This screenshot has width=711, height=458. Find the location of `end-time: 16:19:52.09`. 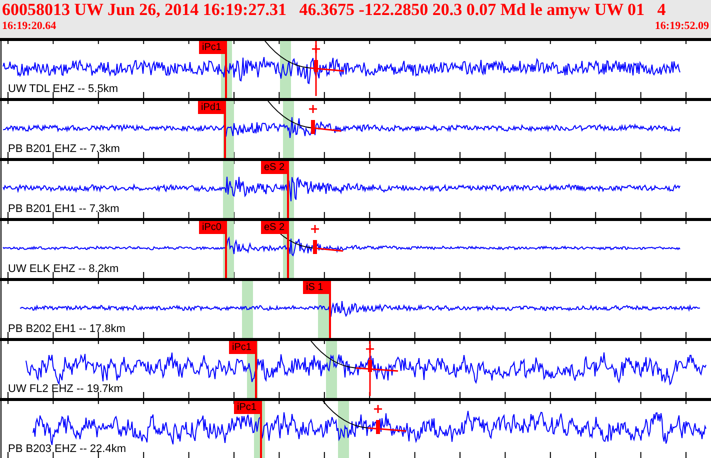

end-time: 16:19:52.09 is located at coordinates (681, 26).